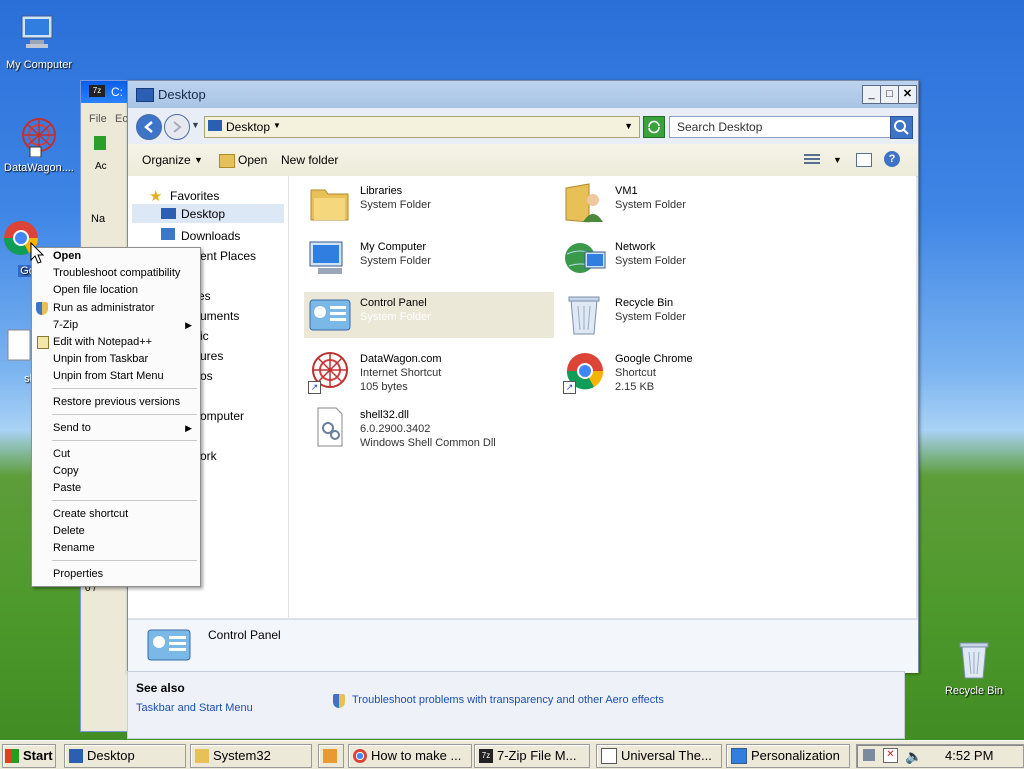 This screenshot has width=1024, height=769. I want to click on file-item-google-chrome: ↗ Google Chrome Shortcut 2.15 KB, so click(684, 371).